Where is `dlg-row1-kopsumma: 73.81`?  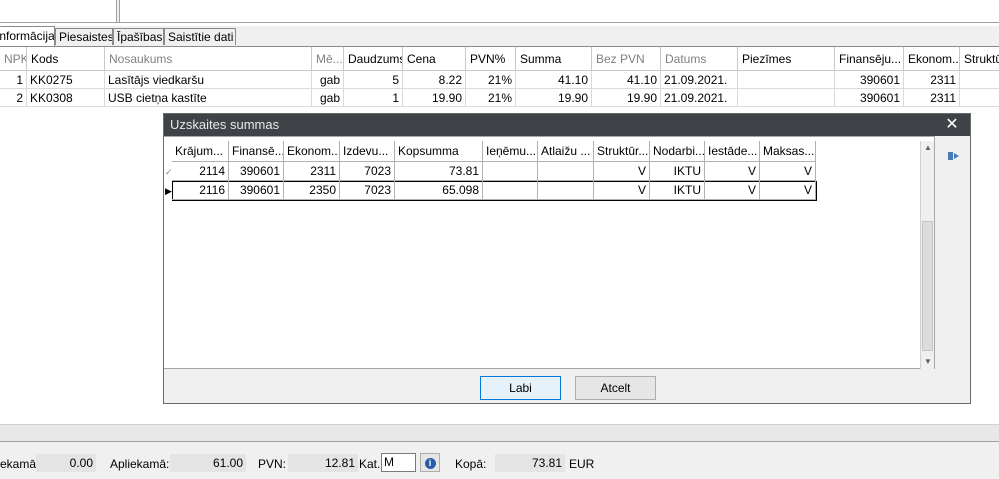
dlg-row1-kopsumma: 73.81 is located at coordinates (439, 171).